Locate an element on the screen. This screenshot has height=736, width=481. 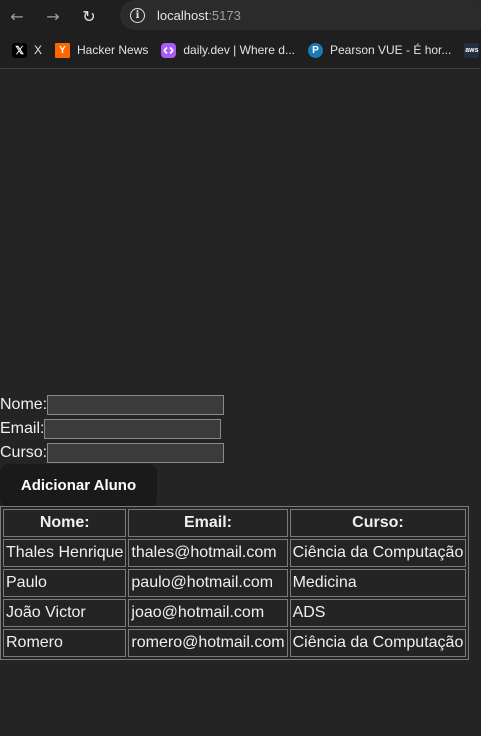
x-logo-icon: 𝕏 is located at coordinates (19, 50).